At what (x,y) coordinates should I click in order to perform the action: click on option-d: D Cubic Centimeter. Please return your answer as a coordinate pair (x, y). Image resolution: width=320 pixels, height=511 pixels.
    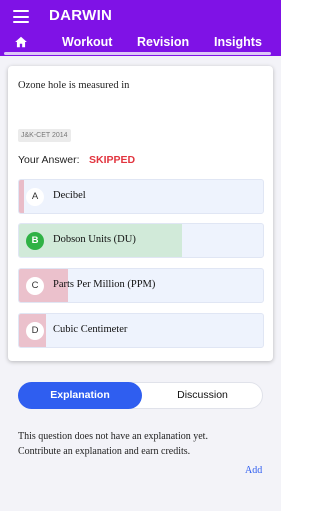
    Looking at the image, I should click on (141, 330).